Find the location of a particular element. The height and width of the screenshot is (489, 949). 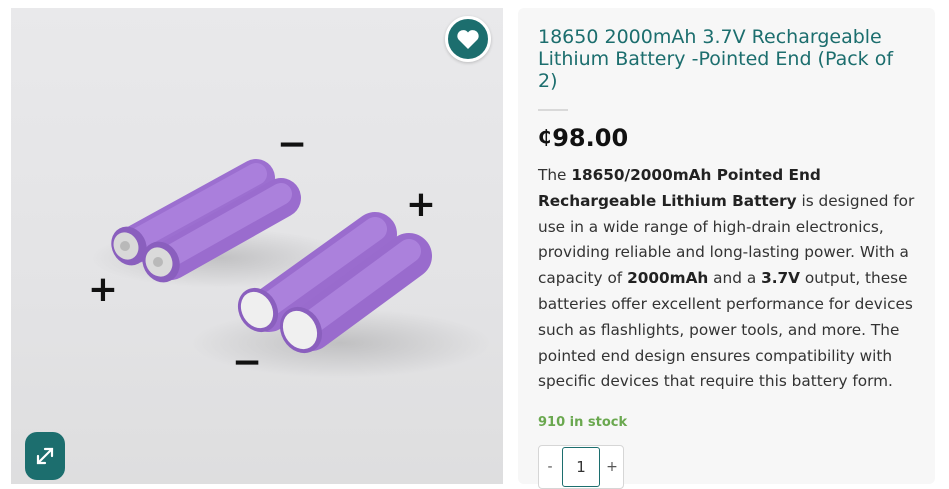

stock-status: 910 in stock is located at coordinates (583, 422).